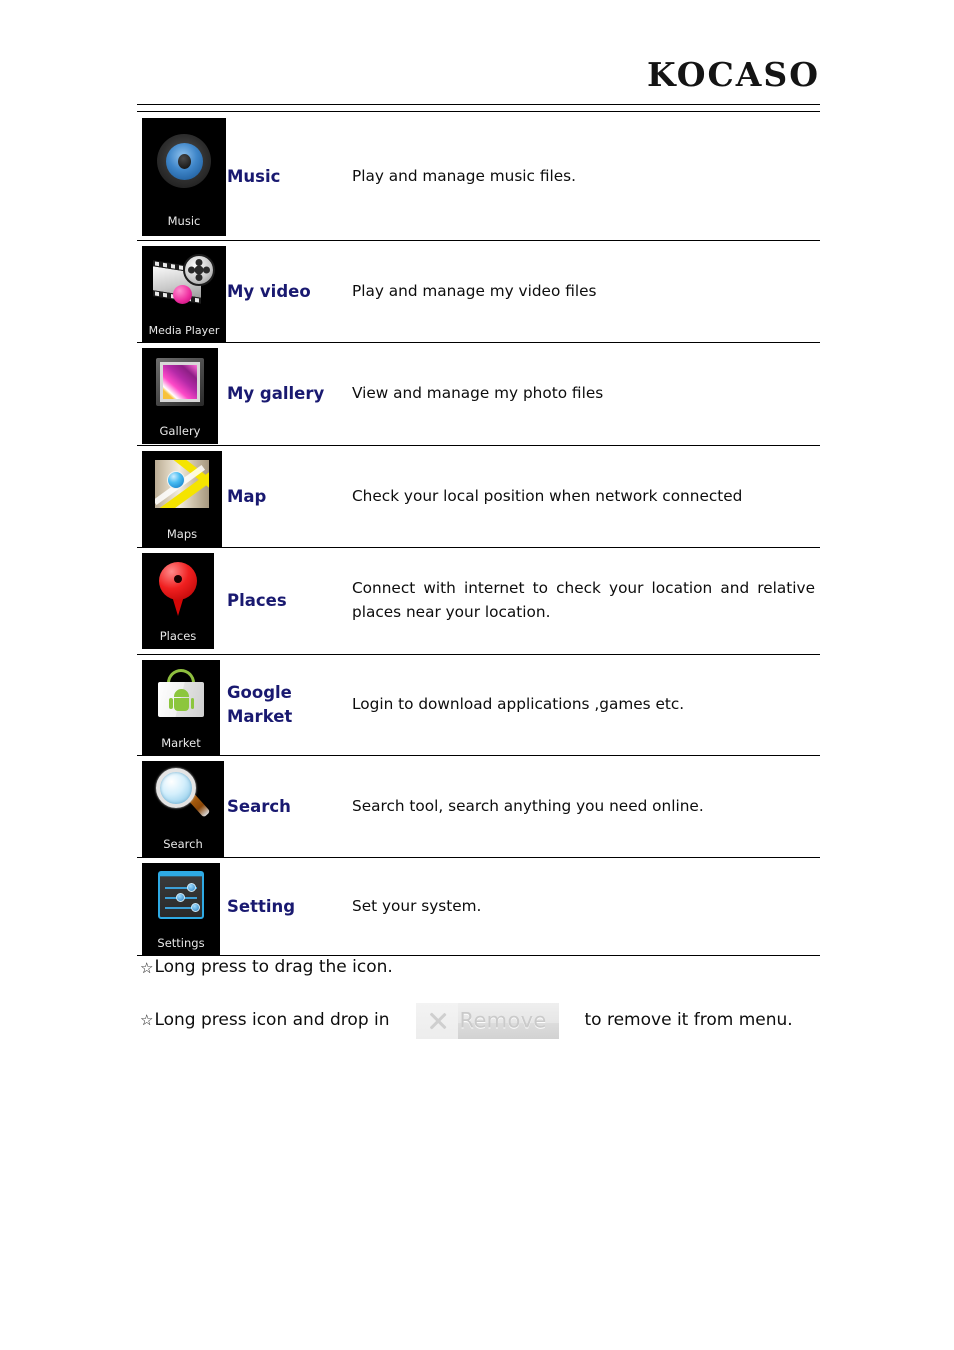  I want to click on header-rule-upper, so click(478, 104).